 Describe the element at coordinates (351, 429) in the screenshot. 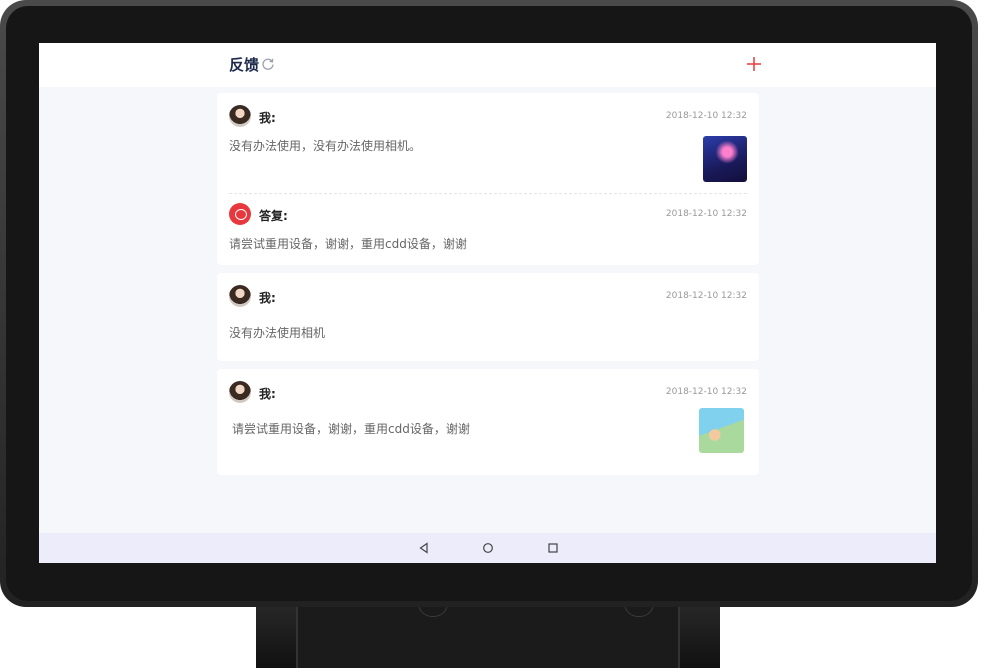

I see `message-text: 请尝试重用设备，谢谢，重用cdd设备，谢谢` at that location.